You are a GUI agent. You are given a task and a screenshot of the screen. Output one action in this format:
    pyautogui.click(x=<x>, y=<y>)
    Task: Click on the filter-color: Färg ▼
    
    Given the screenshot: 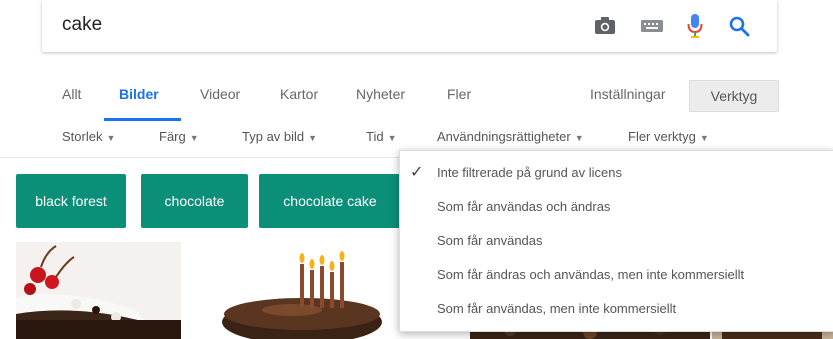 What is the action you would take?
    pyautogui.click(x=179, y=136)
    